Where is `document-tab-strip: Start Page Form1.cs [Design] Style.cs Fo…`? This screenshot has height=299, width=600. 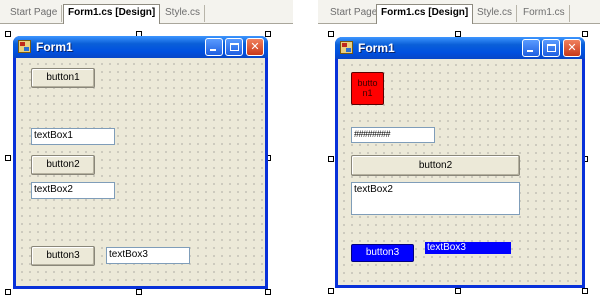 document-tab-strip: Start Page Form1.cs [Design] Style.cs Fo… is located at coordinates (459, 12).